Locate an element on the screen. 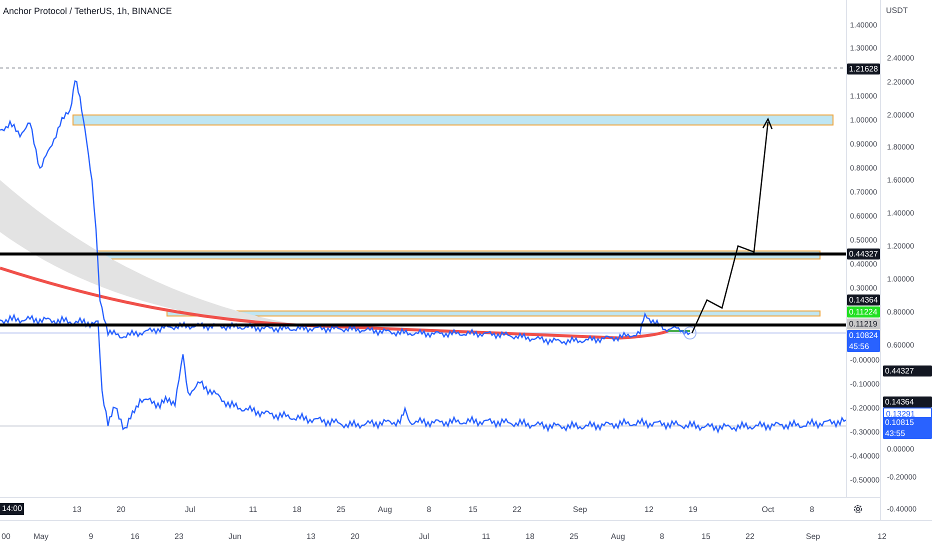 The height and width of the screenshot is (550, 932). price-badge: 0.10824 45:56 is located at coordinates (863, 341).